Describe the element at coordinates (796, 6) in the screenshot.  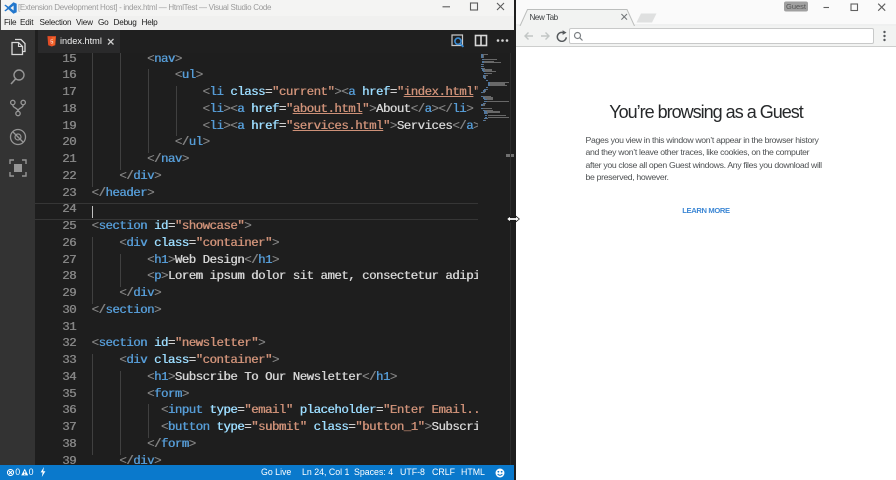
I see `svg-text: Guest` at that location.